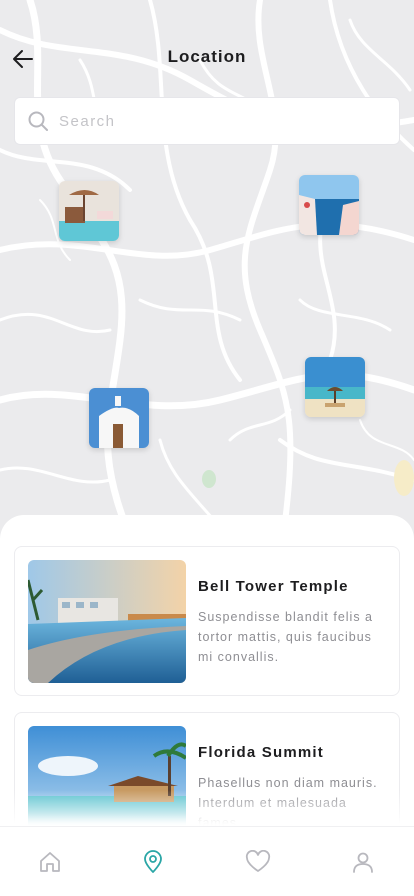  I want to click on app-header: Location, so click(207, 58).